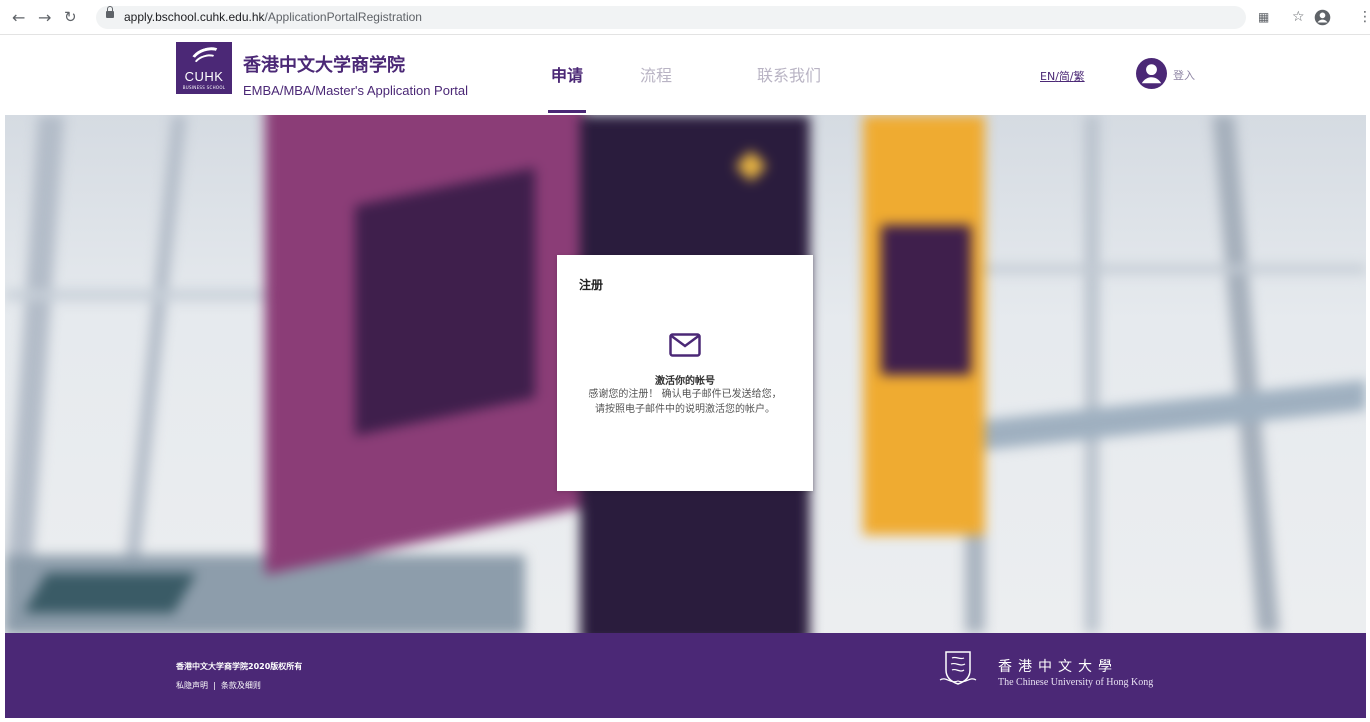 The width and height of the screenshot is (1370, 722). What do you see at coordinates (70, 17) in the screenshot?
I see `reload-icon: ↻` at bounding box center [70, 17].